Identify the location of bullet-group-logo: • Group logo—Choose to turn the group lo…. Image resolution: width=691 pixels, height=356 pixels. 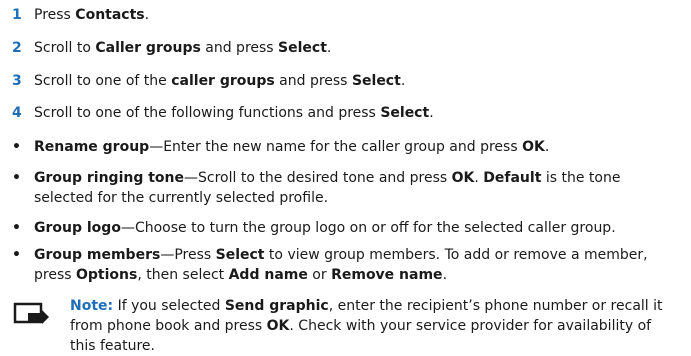
(347, 228).